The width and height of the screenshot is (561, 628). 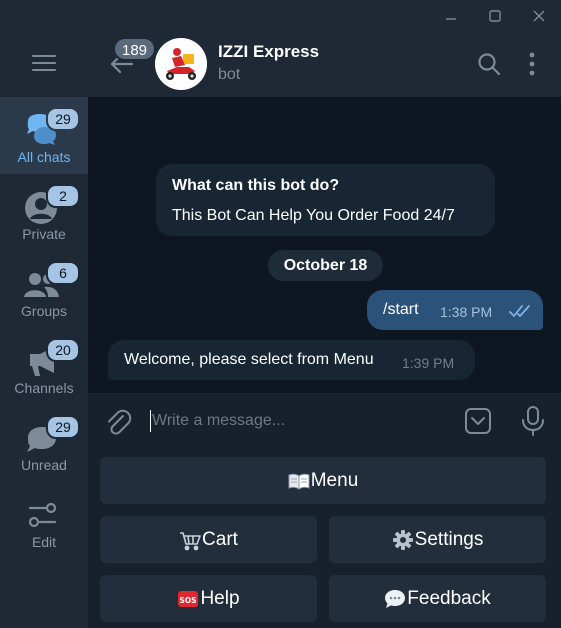 What do you see at coordinates (334, 480) in the screenshot?
I see `menu-button-label: Menu` at bounding box center [334, 480].